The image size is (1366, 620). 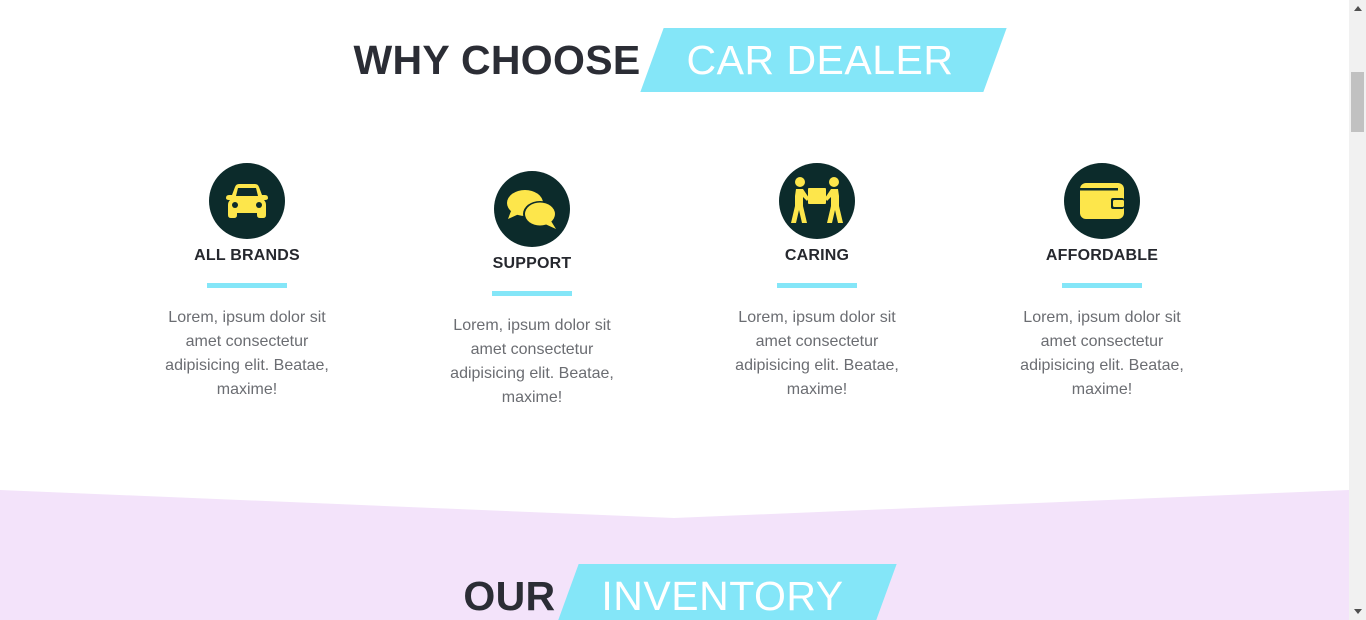 I want to click on why-title-highlight: CAR DEALER, so click(x=823, y=60).